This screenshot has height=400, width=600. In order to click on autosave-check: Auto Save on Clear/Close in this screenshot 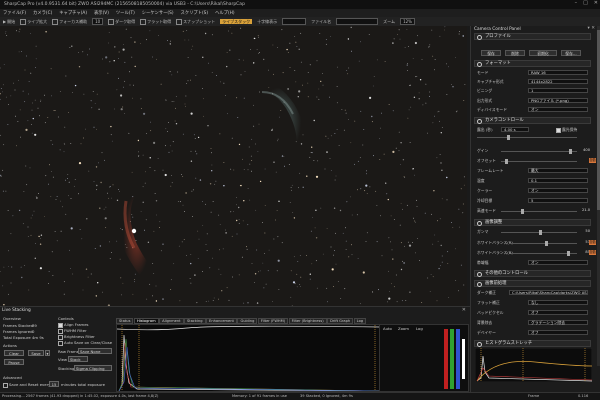, I will do `click(85, 343)`.